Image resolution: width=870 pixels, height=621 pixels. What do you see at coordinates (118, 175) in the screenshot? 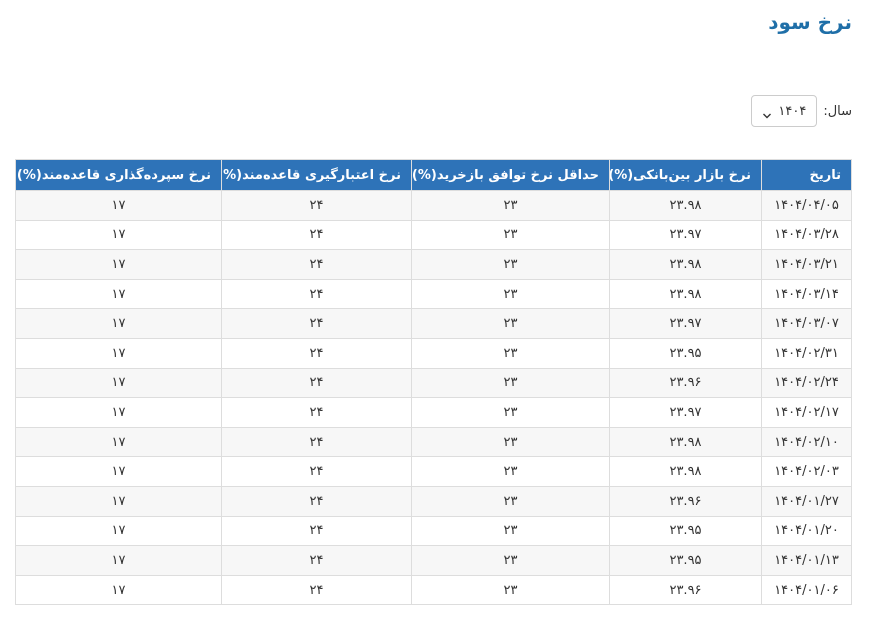
I see `column-header-deposit-facility-rate: نرخ سپرده‌گذاری قاعده‌مند(%)` at bounding box center [118, 175].